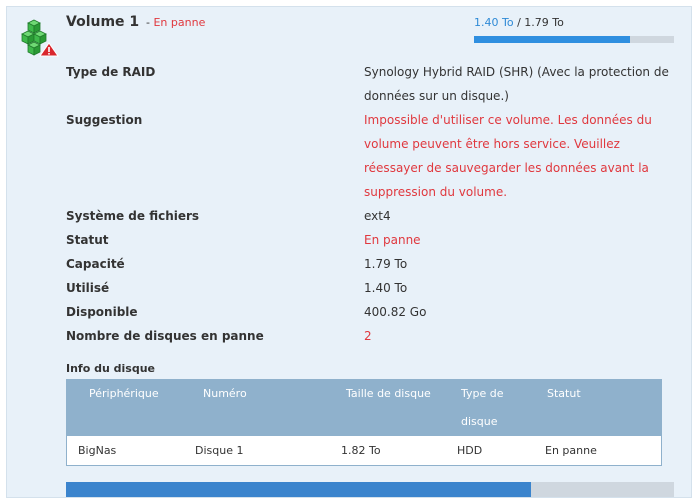  What do you see at coordinates (299, 489) in the screenshot?
I see `bottom-progress-fill` at bounding box center [299, 489].